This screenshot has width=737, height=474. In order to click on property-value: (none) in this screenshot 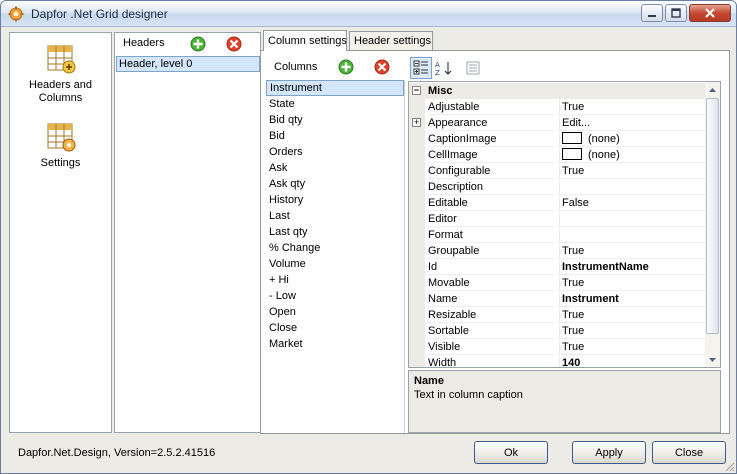, I will do `click(604, 155)`.